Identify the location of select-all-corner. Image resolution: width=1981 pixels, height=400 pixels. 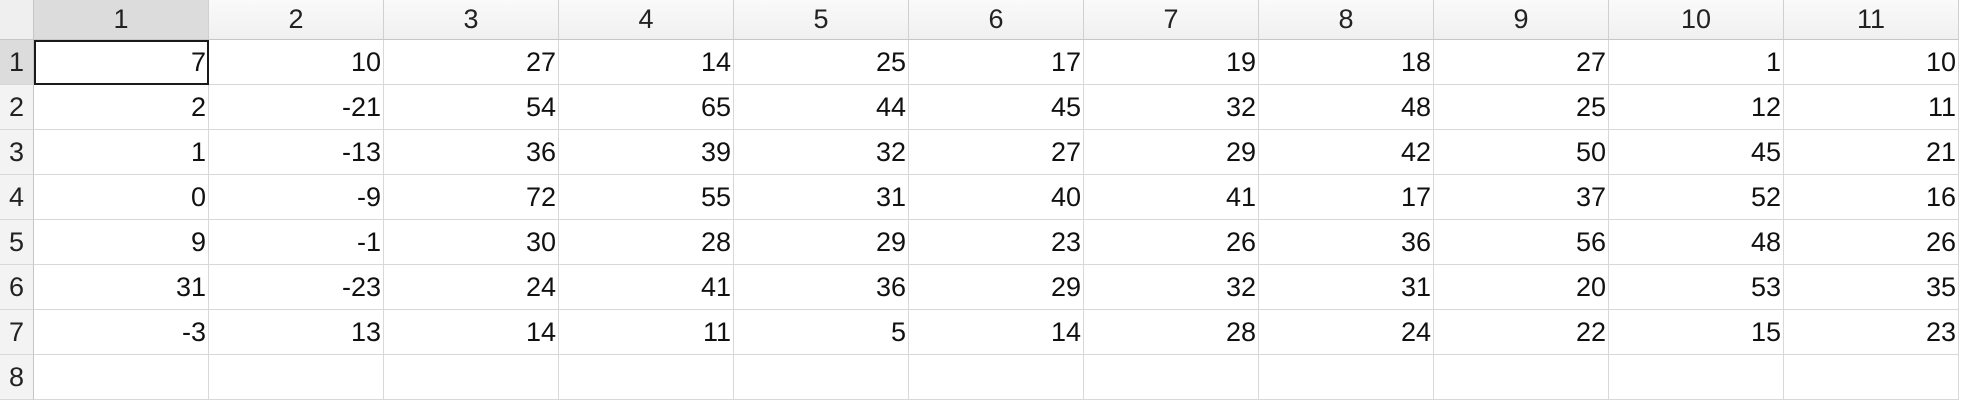
(17, 20).